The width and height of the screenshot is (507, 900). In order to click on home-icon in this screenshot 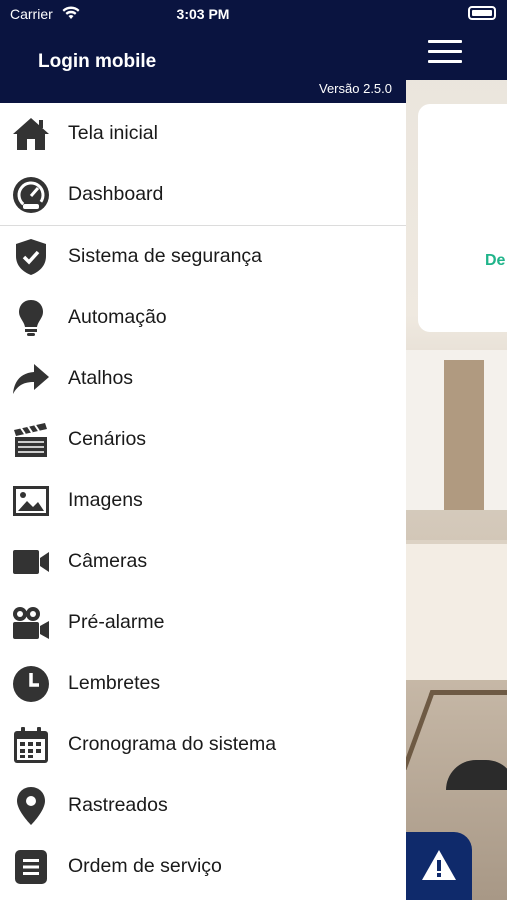, I will do `click(31, 134)`.